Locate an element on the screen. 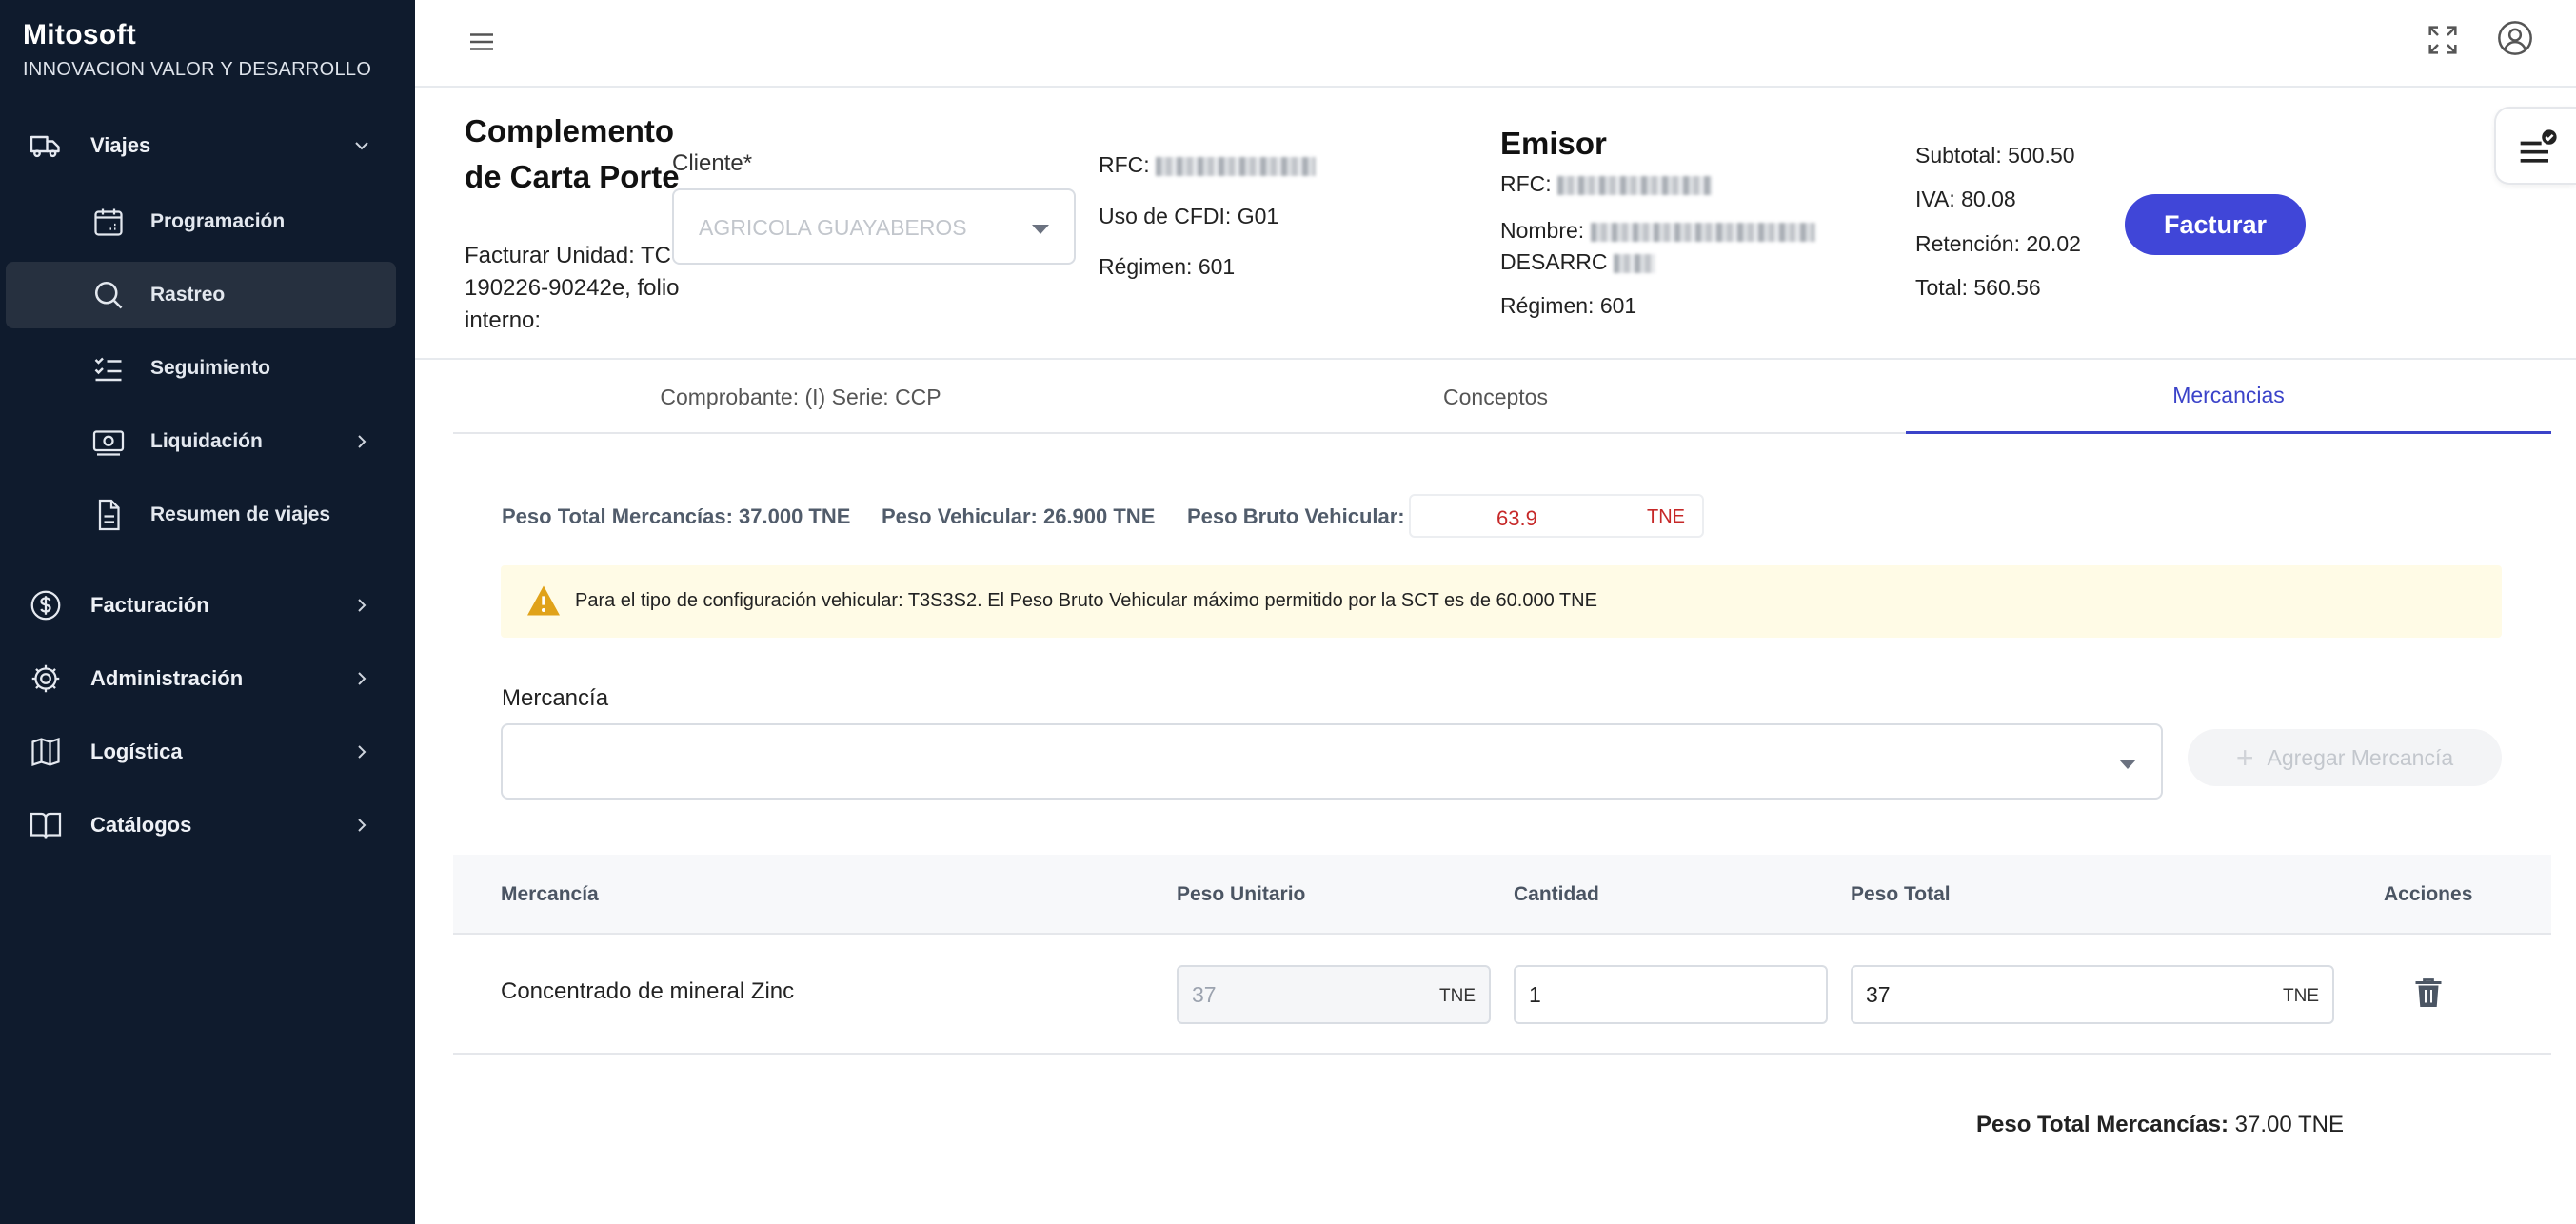 Image resolution: width=2576 pixels, height=1224 pixels. book-icon is located at coordinates (46, 825).